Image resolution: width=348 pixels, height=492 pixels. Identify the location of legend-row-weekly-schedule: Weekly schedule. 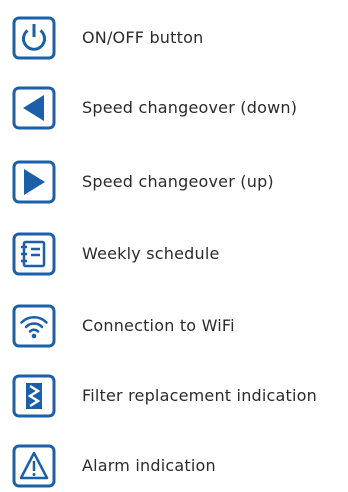
(174, 255).